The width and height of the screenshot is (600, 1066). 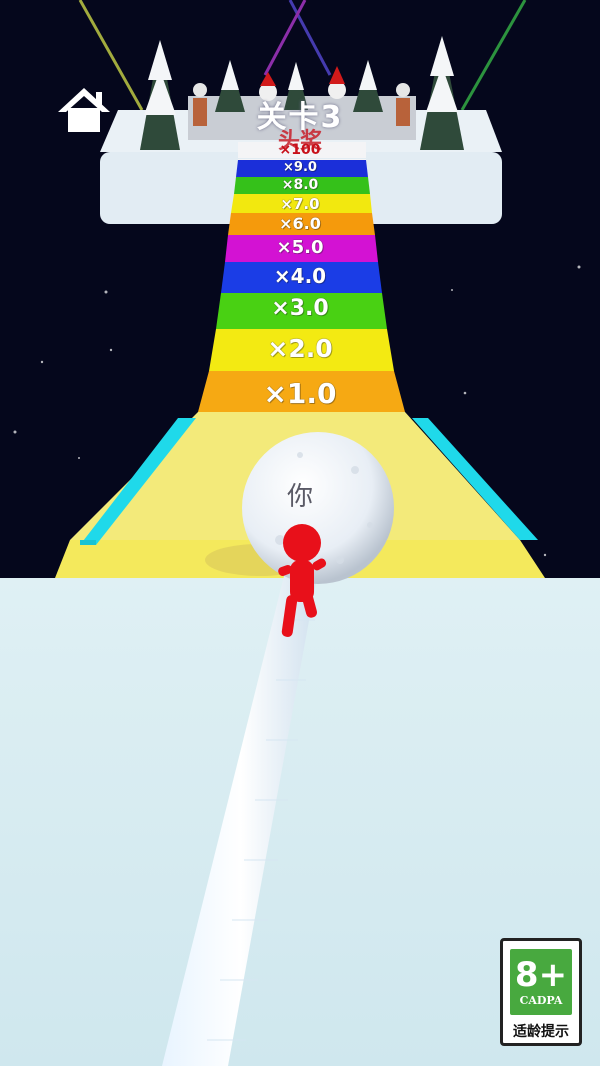 I want to click on age-rating-badge: 8+ CADPA 适龄提示, so click(x=541, y=992).